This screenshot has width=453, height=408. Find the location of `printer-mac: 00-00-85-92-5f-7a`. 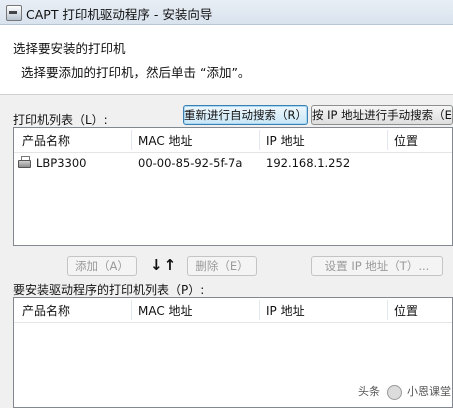

printer-mac: 00-00-85-92-5f-7a is located at coordinates (190, 163).